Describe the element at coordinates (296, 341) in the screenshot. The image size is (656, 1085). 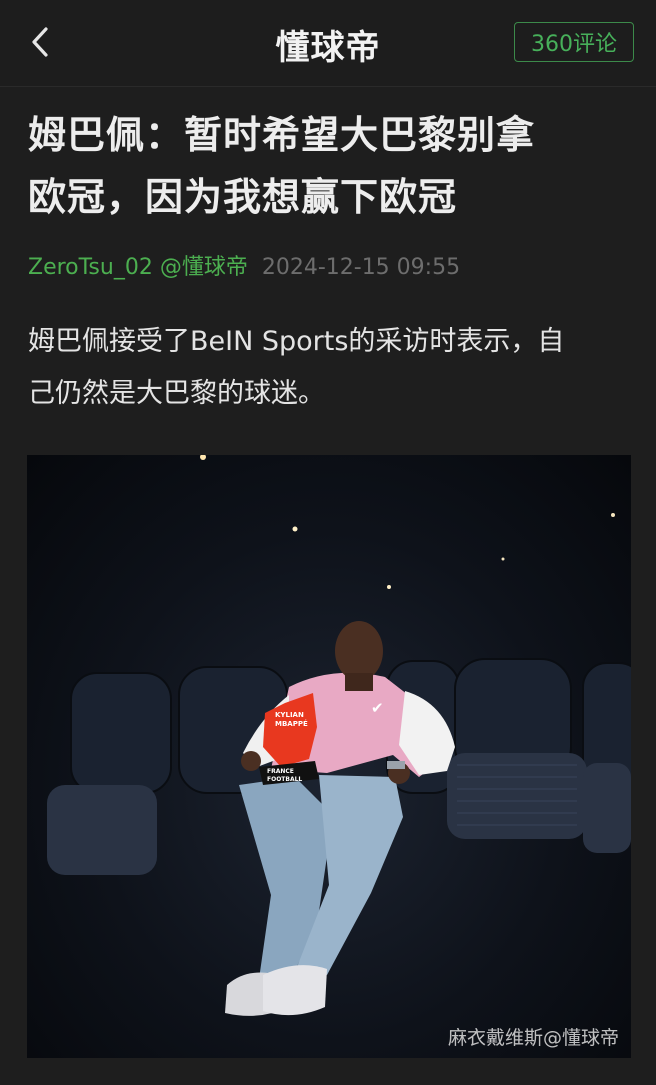
I see `body-line-1: 姆巴佩接受了BeIN Sports的采访时表示，自` at that location.